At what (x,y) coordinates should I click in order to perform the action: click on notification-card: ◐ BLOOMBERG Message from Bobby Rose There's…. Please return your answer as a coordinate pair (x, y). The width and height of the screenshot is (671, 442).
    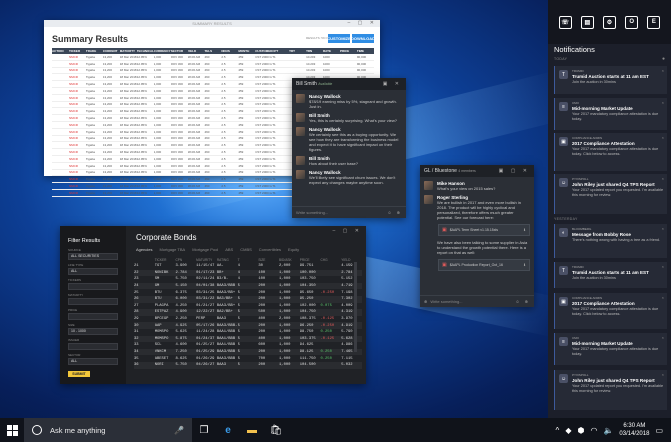
    Looking at the image, I should click on (610, 241).